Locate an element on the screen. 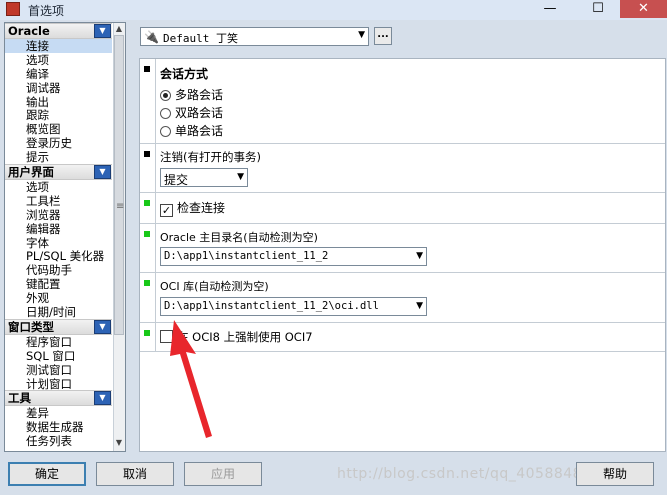  app-icon is located at coordinates (13, 9).